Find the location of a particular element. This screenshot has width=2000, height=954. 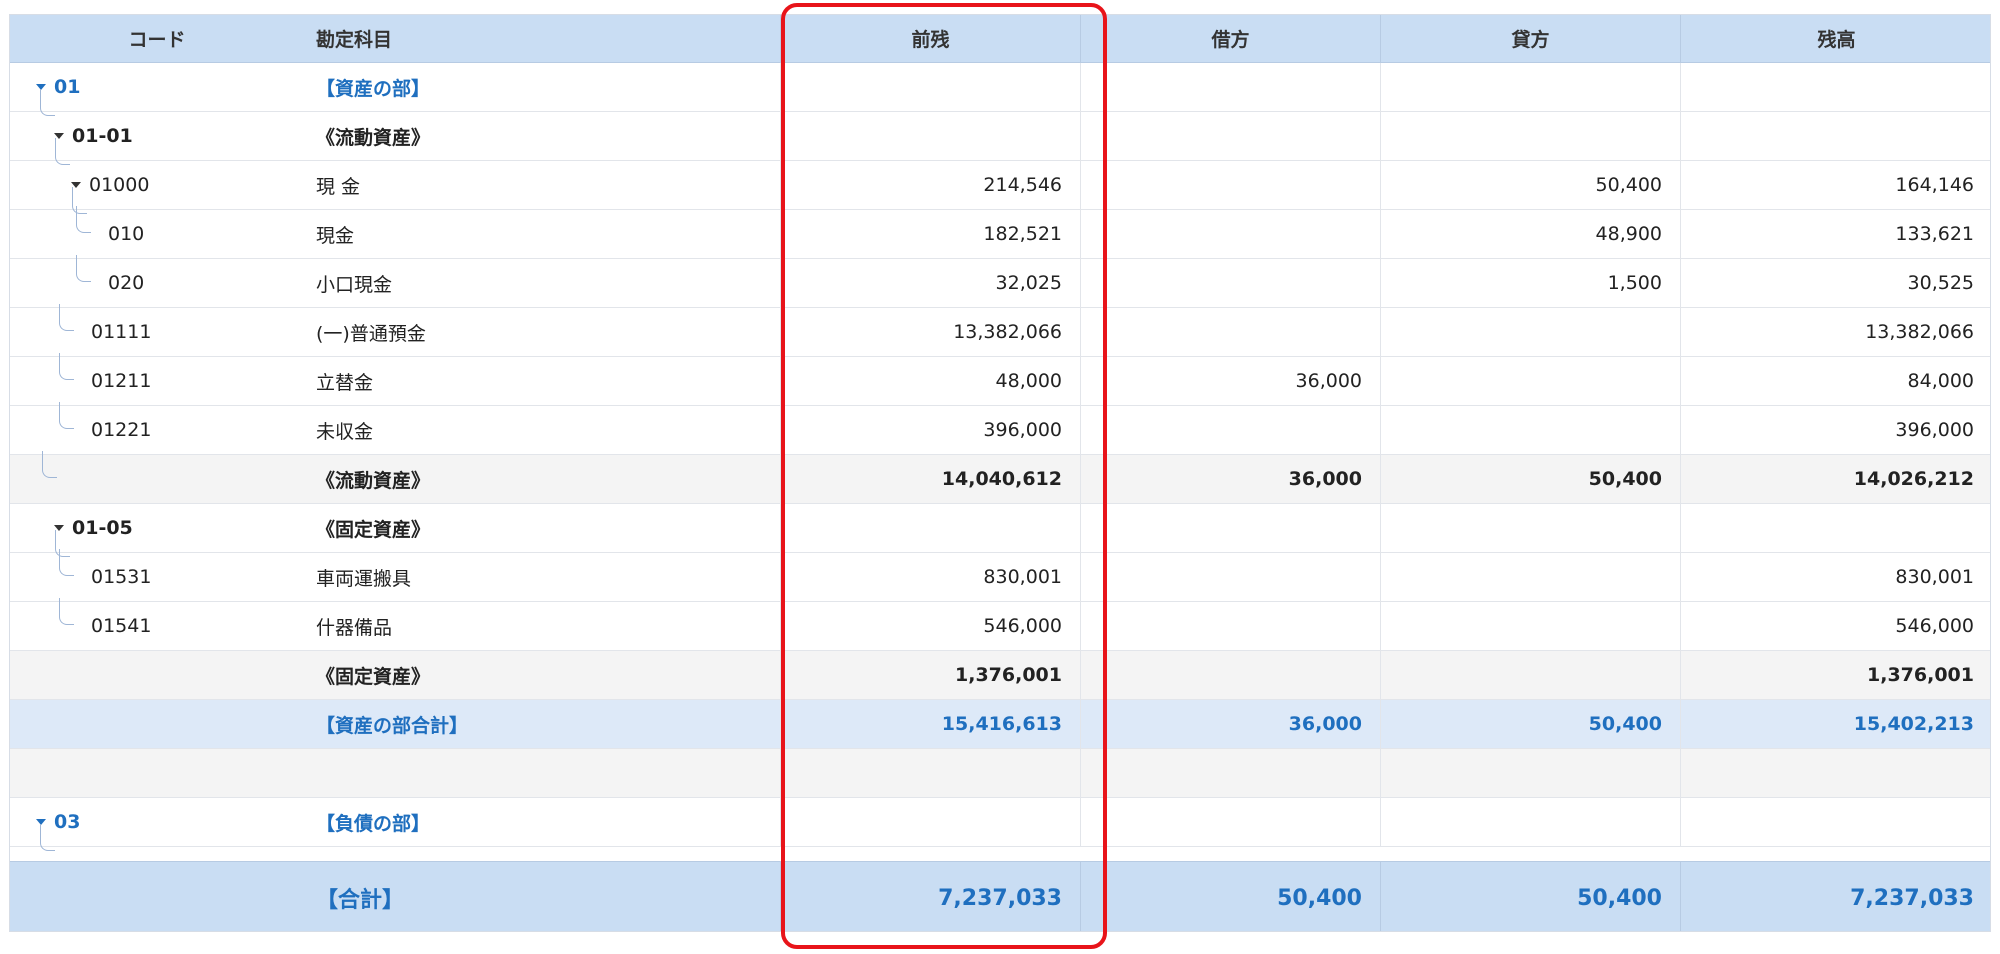

prev-balance-cell: 13,382,066 is located at coordinates (930, 332).